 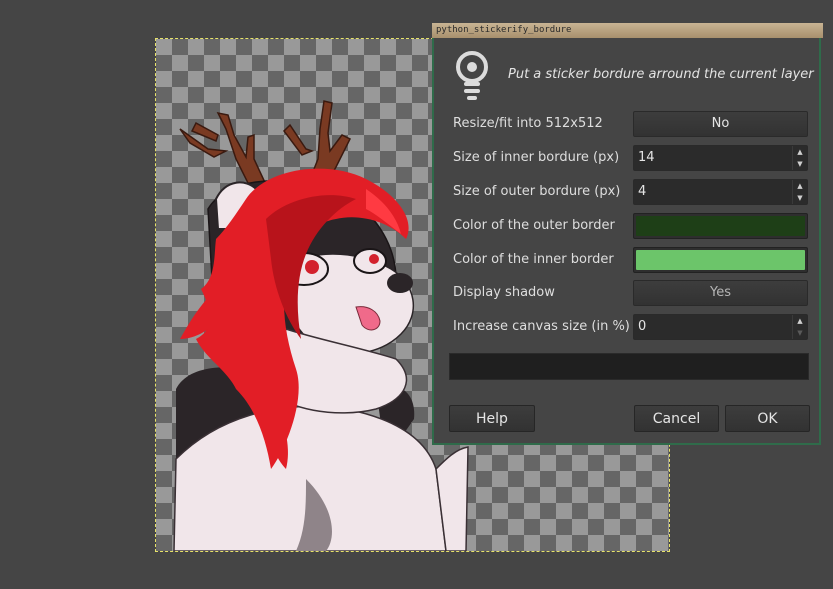 I want to click on row-outer-color: Color of the outer border, so click(x=630, y=226).